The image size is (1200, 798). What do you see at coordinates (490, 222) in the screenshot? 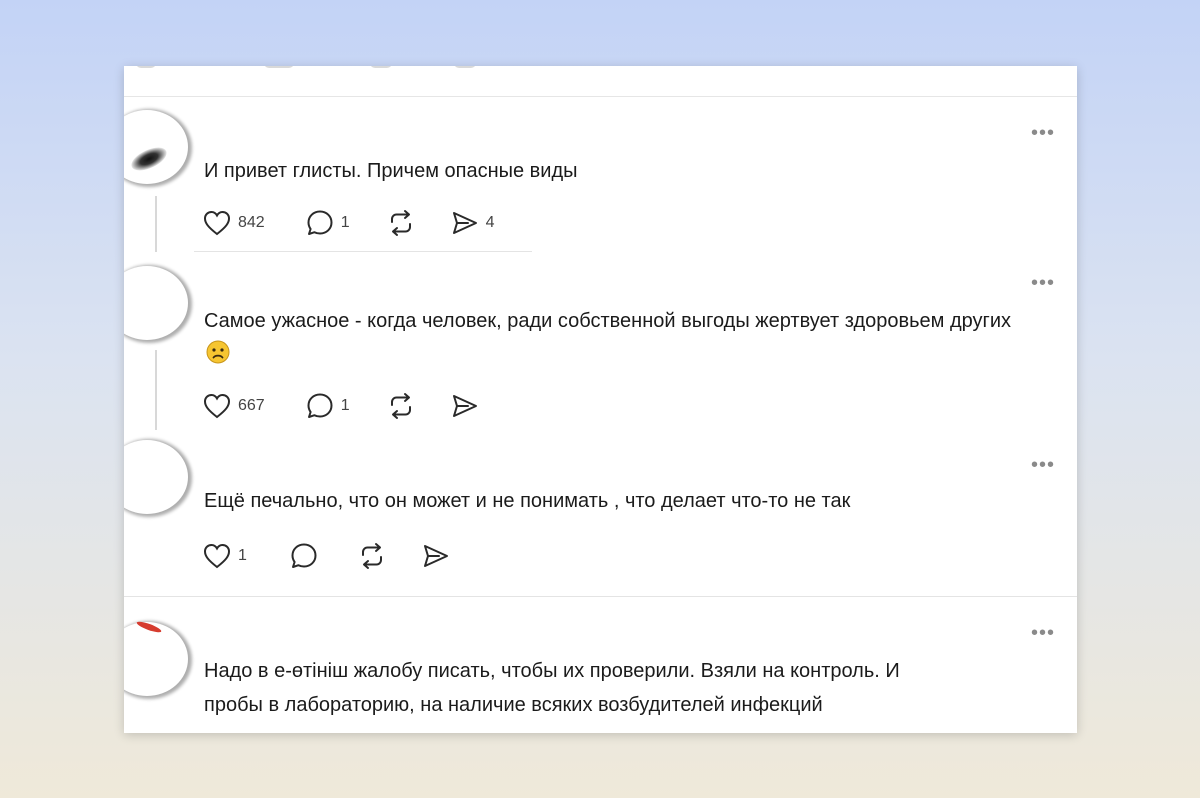
I see `share-count: 4` at bounding box center [490, 222].